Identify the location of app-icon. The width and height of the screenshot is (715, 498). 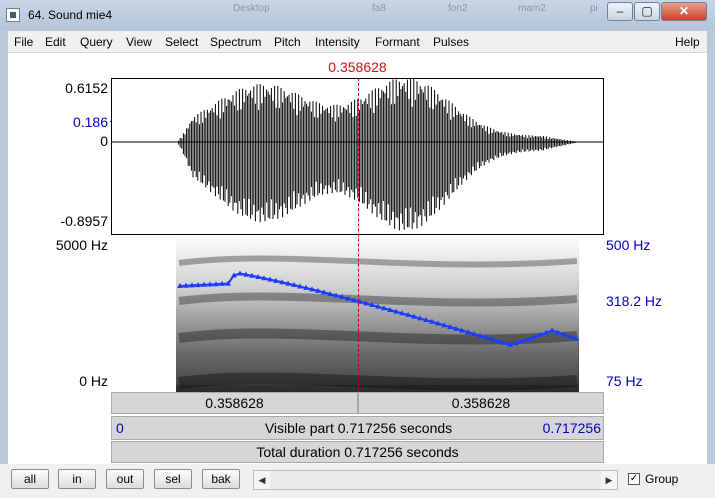
(13, 15).